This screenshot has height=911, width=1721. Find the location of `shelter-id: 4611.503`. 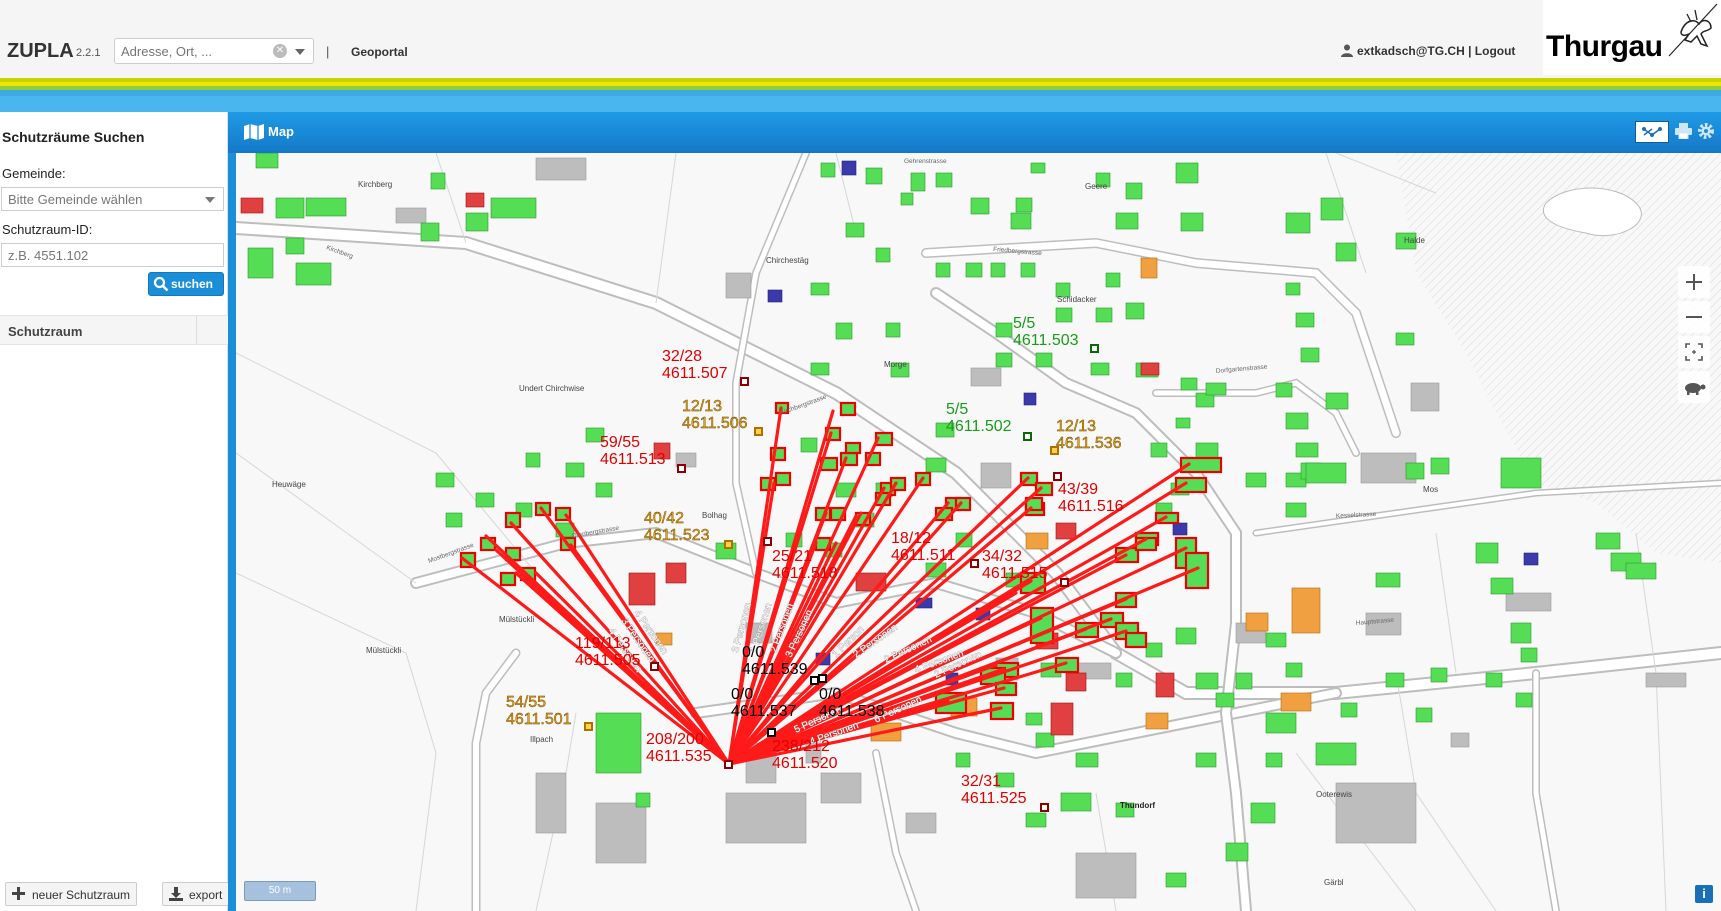

shelter-id: 4611.503 is located at coordinates (1046, 340).